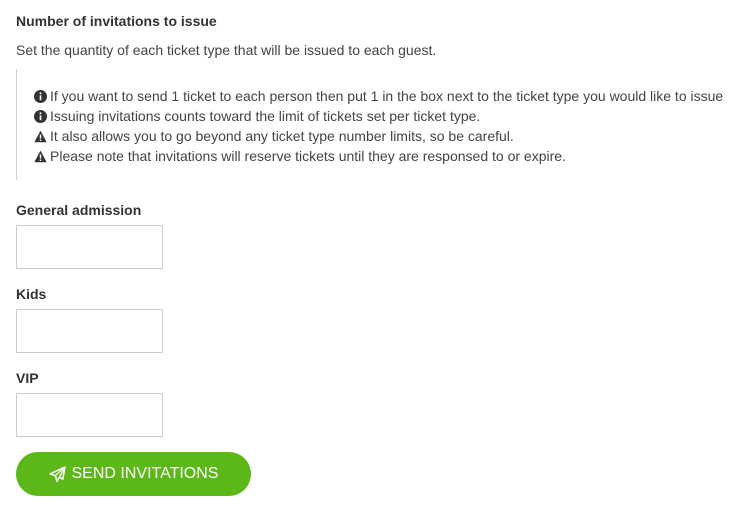  What do you see at coordinates (89, 415) in the screenshot?
I see `vip-input` at bounding box center [89, 415].